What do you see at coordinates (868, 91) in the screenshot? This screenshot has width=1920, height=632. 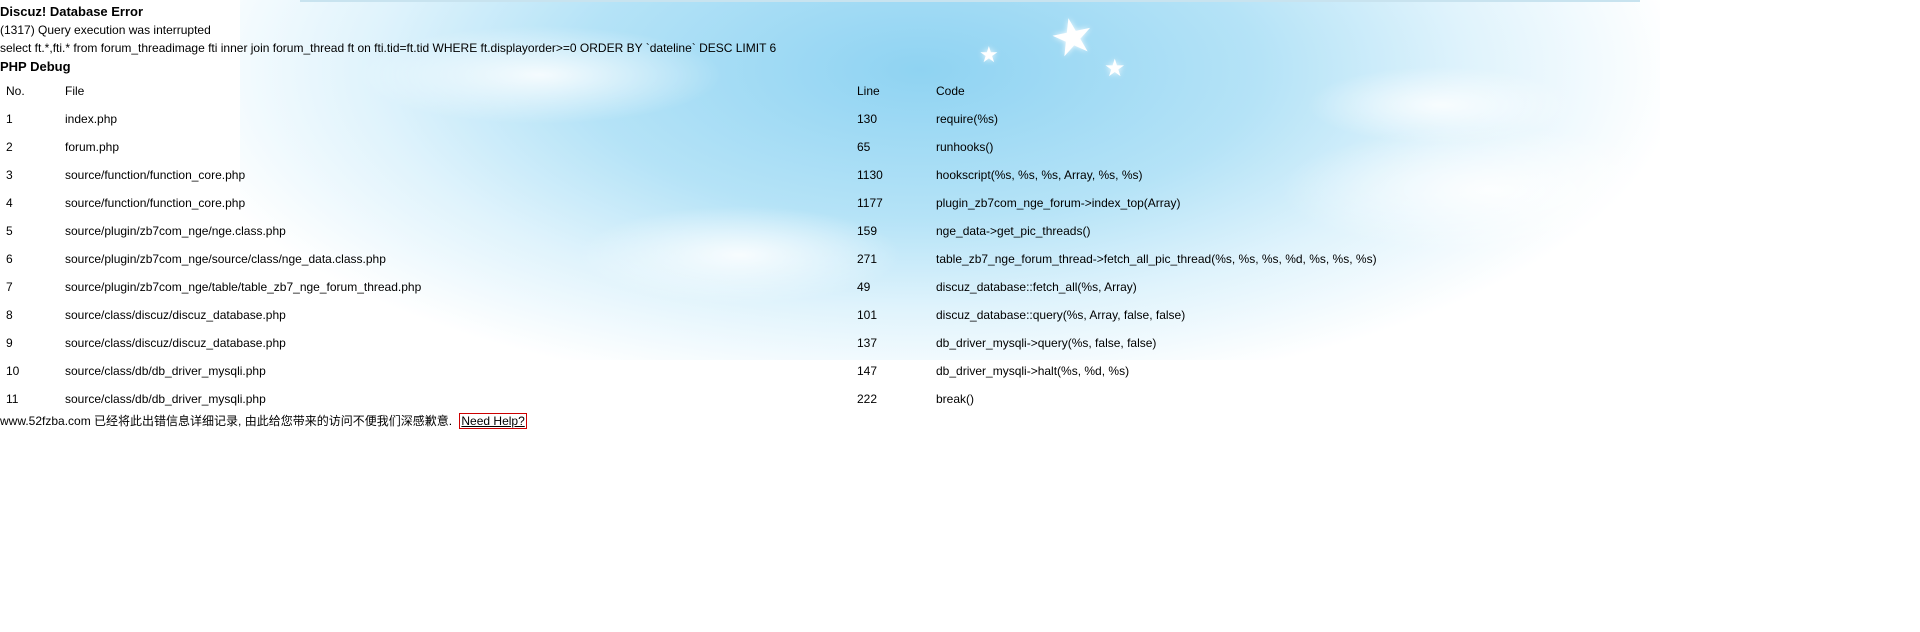 I see `header-line: Line` at bounding box center [868, 91].